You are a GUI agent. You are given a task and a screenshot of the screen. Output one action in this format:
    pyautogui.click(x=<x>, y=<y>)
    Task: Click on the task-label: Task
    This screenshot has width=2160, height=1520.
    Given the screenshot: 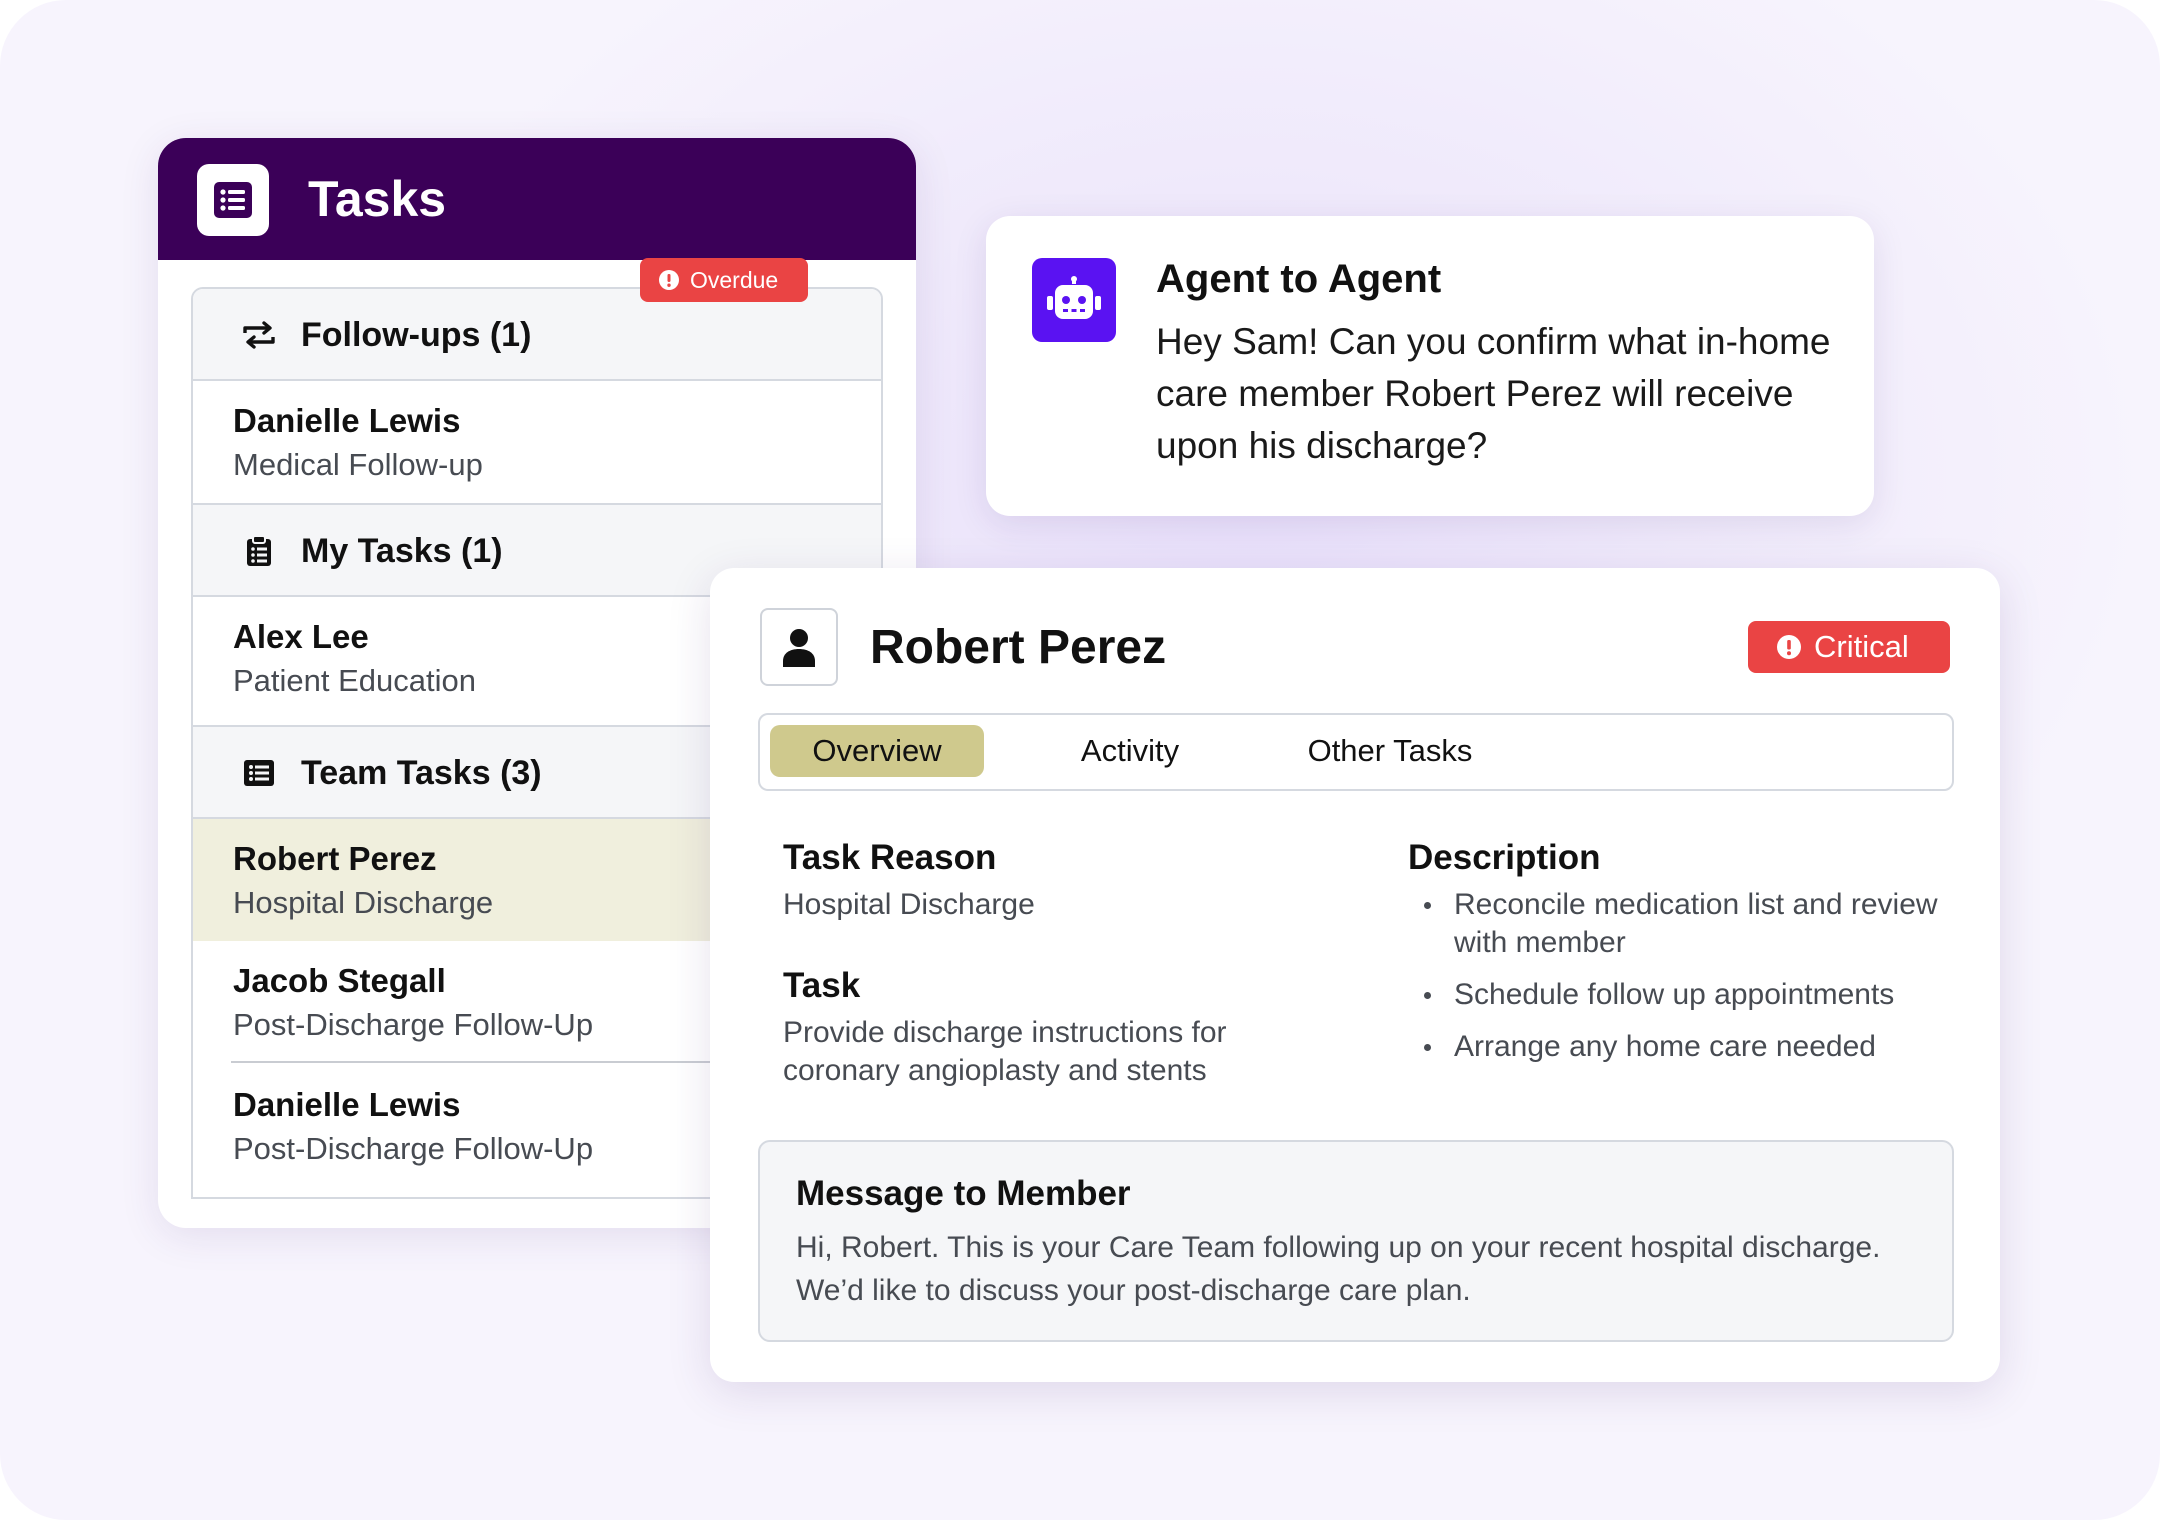 What is the action you would take?
    pyautogui.click(x=822, y=985)
    